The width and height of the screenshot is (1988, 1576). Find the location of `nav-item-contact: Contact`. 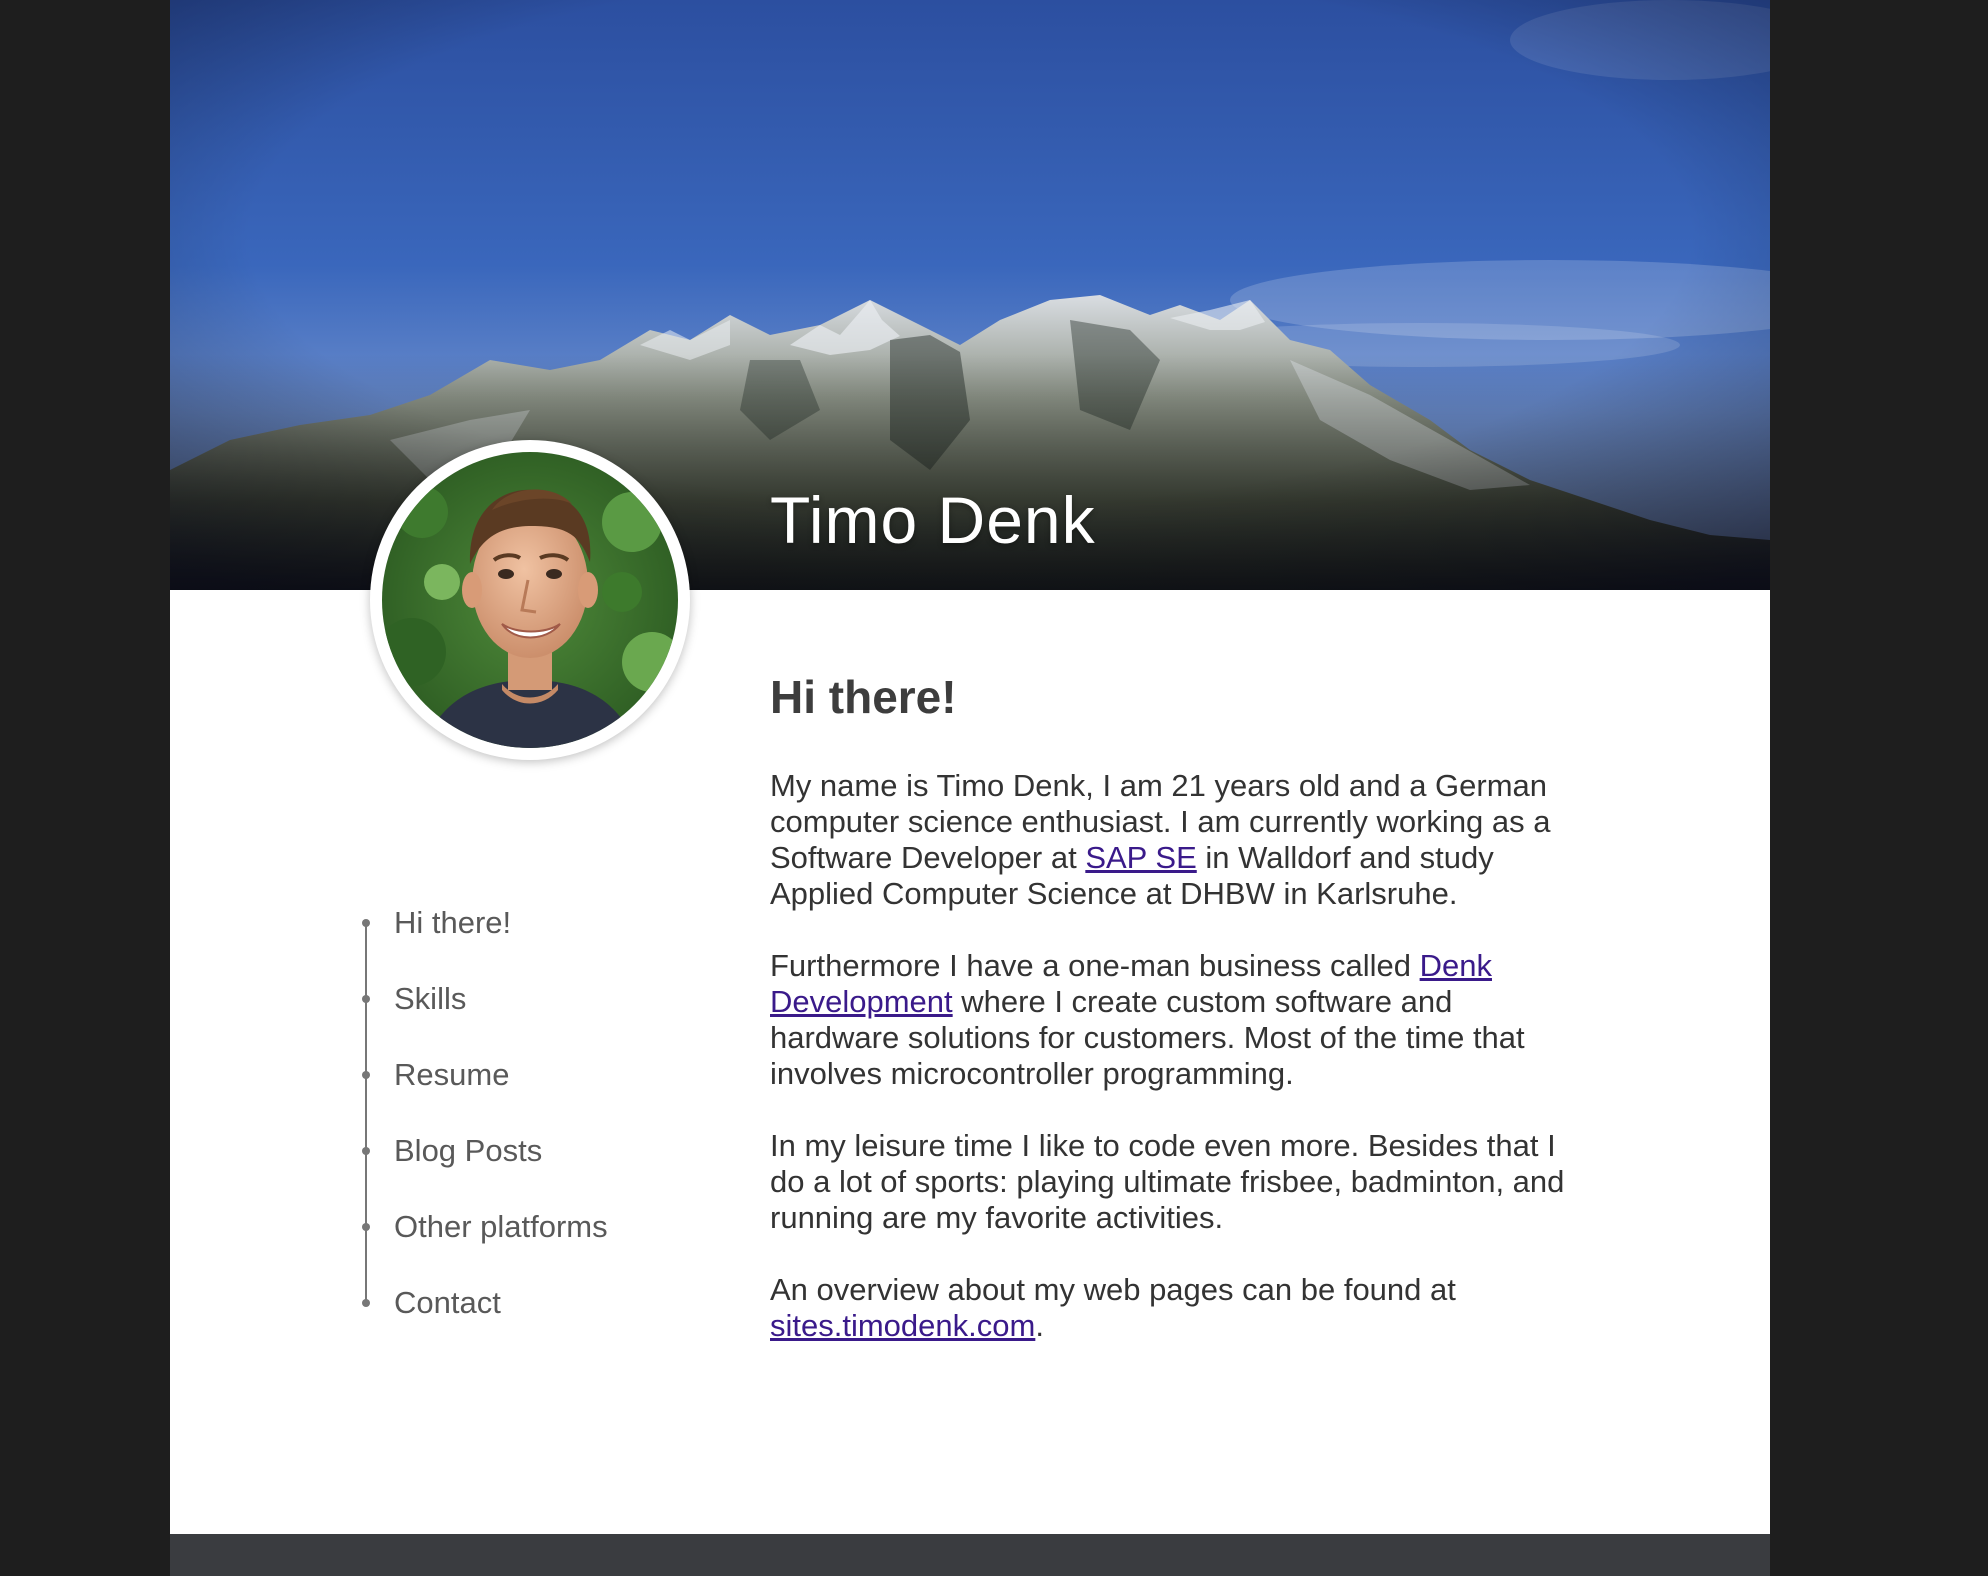

nav-item-contact: Contact is located at coordinates (523, 1303).